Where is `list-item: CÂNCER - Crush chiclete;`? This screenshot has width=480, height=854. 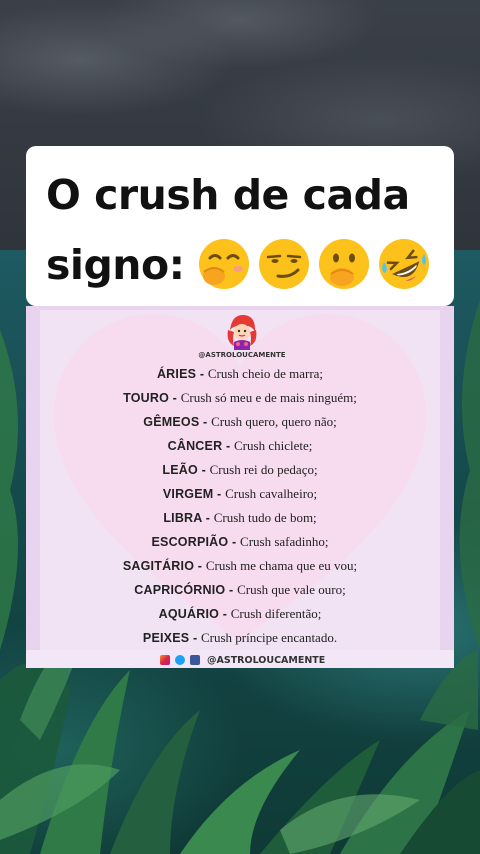 list-item: CÂNCER - Crush chiclete; is located at coordinates (240, 446).